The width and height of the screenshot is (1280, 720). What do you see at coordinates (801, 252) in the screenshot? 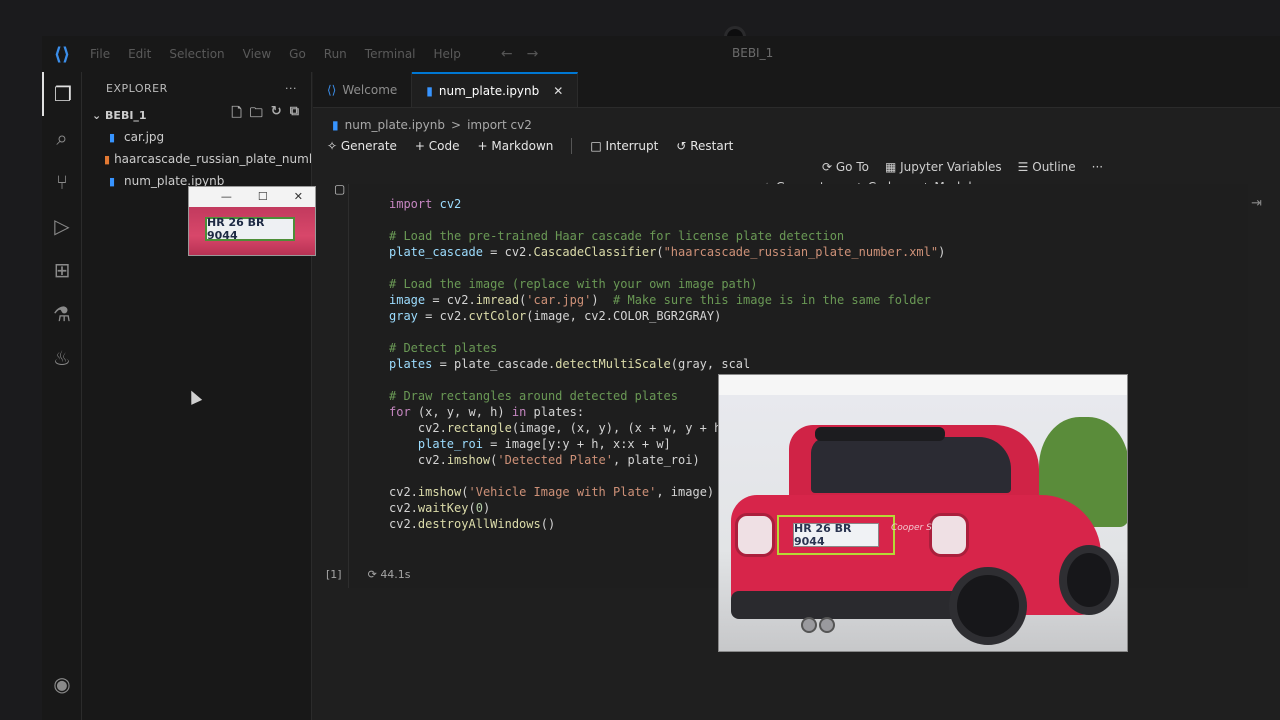
I see `code-token: "haarcascade_russian_plate_number.xml"` at bounding box center [801, 252].